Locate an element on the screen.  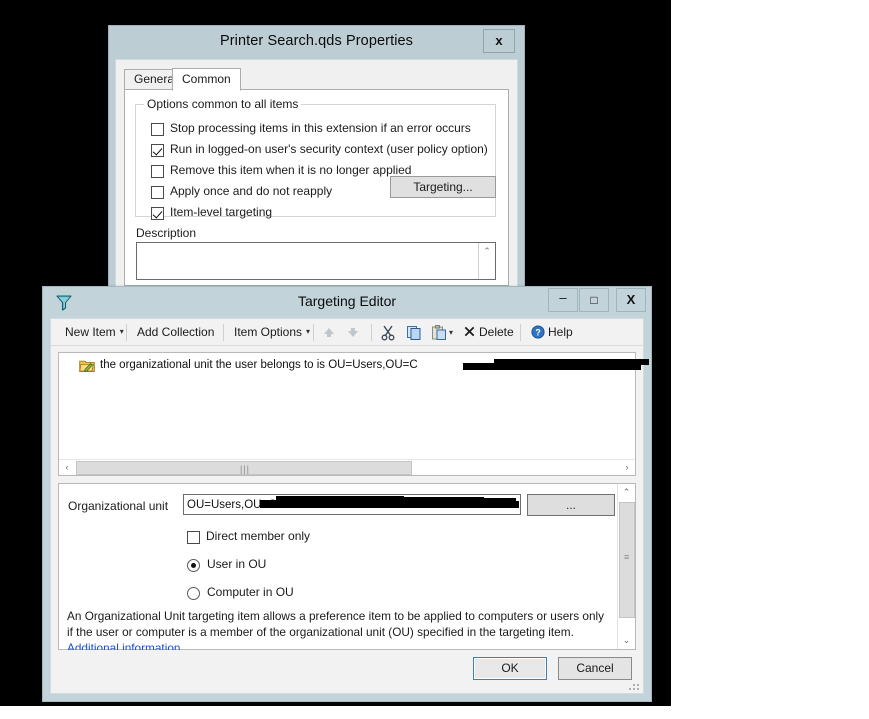
description-textarea: ⌃ is located at coordinates (316, 261).